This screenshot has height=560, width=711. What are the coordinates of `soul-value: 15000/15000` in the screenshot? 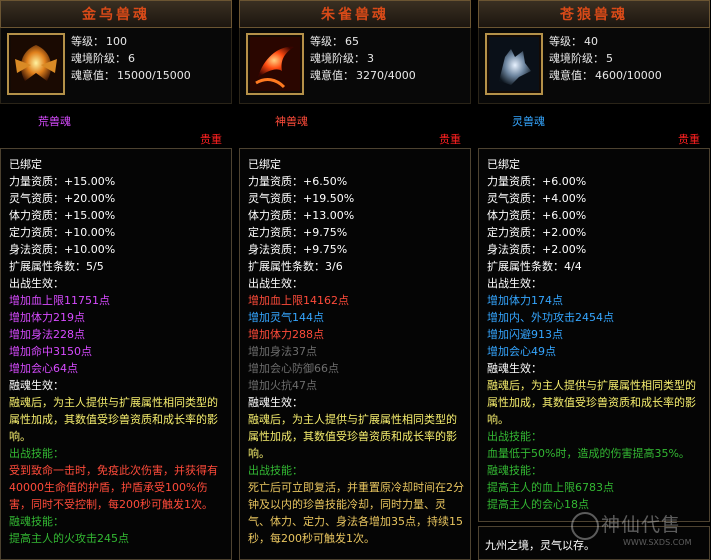 It's located at (154, 75).